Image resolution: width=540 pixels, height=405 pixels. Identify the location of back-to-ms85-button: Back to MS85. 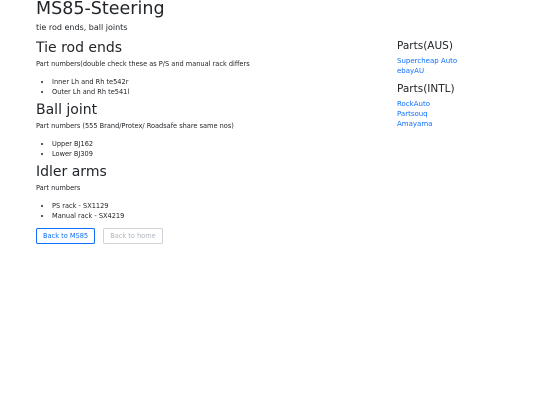
(66, 236).